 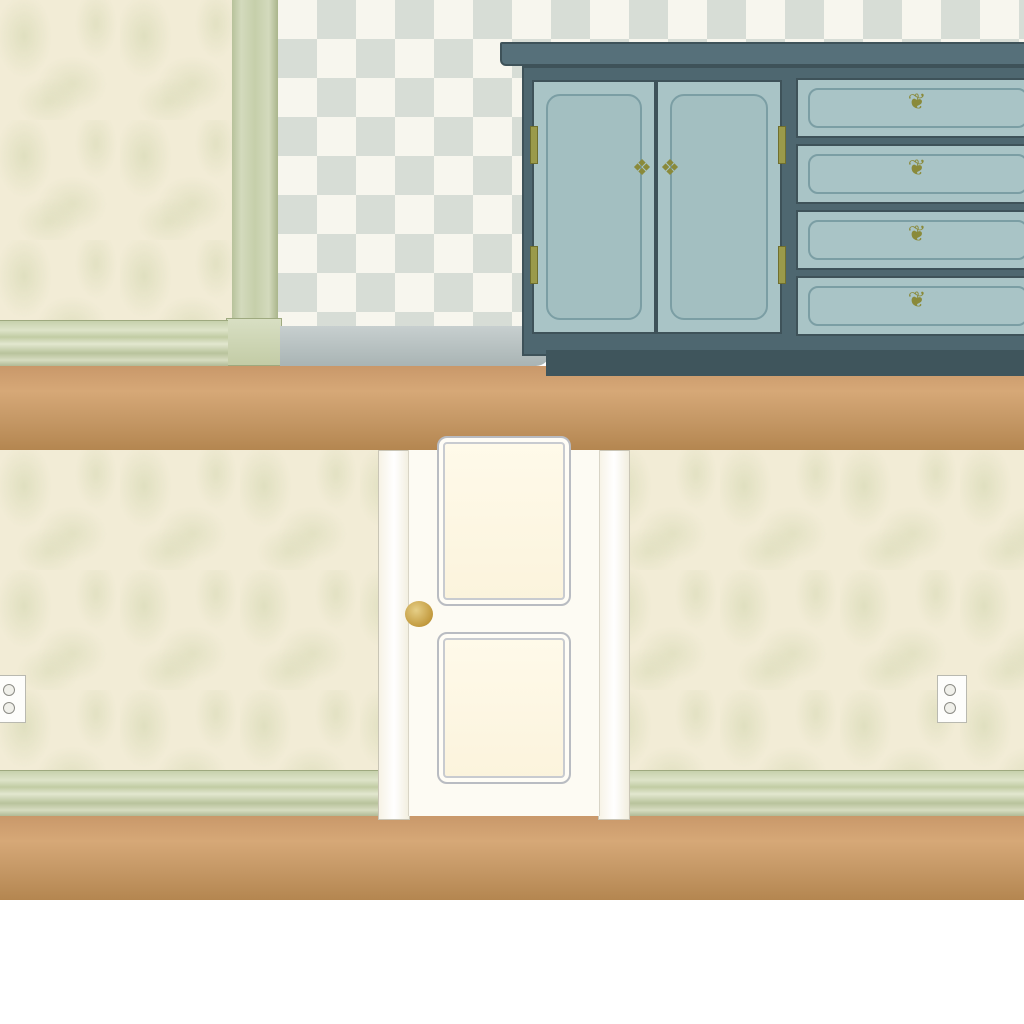 What do you see at coordinates (785, 363) in the screenshot?
I see `dresser-plinth` at bounding box center [785, 363].